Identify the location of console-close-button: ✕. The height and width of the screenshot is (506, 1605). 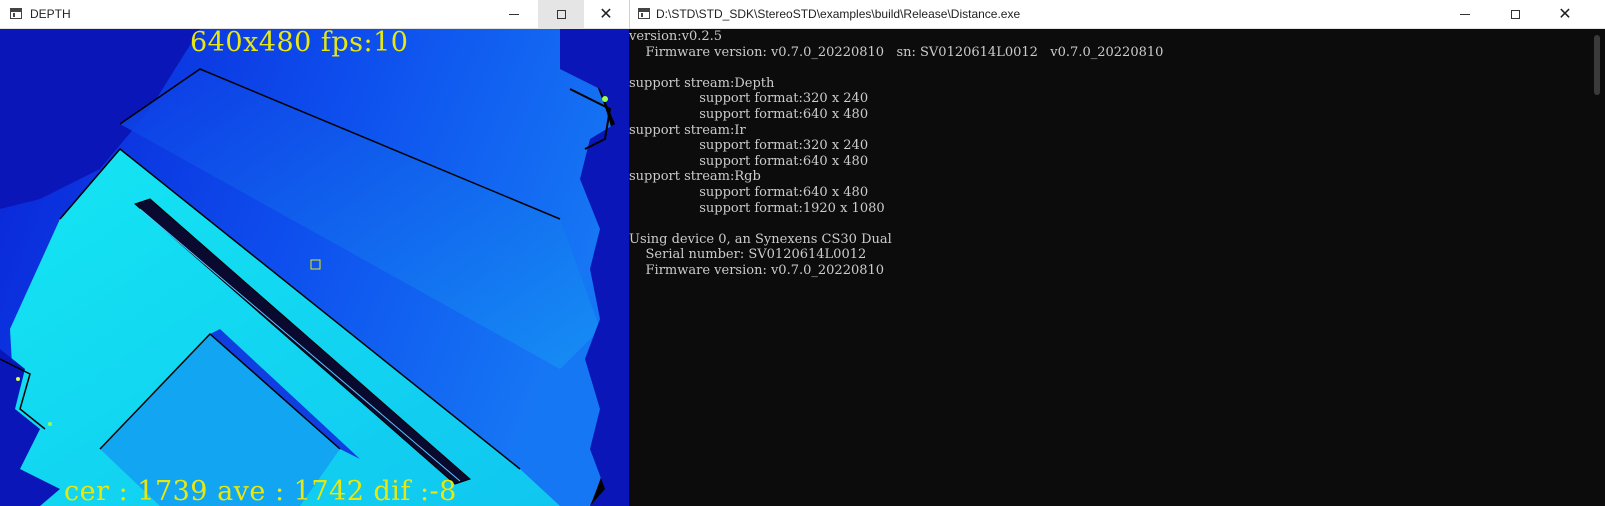
(1565, 14).